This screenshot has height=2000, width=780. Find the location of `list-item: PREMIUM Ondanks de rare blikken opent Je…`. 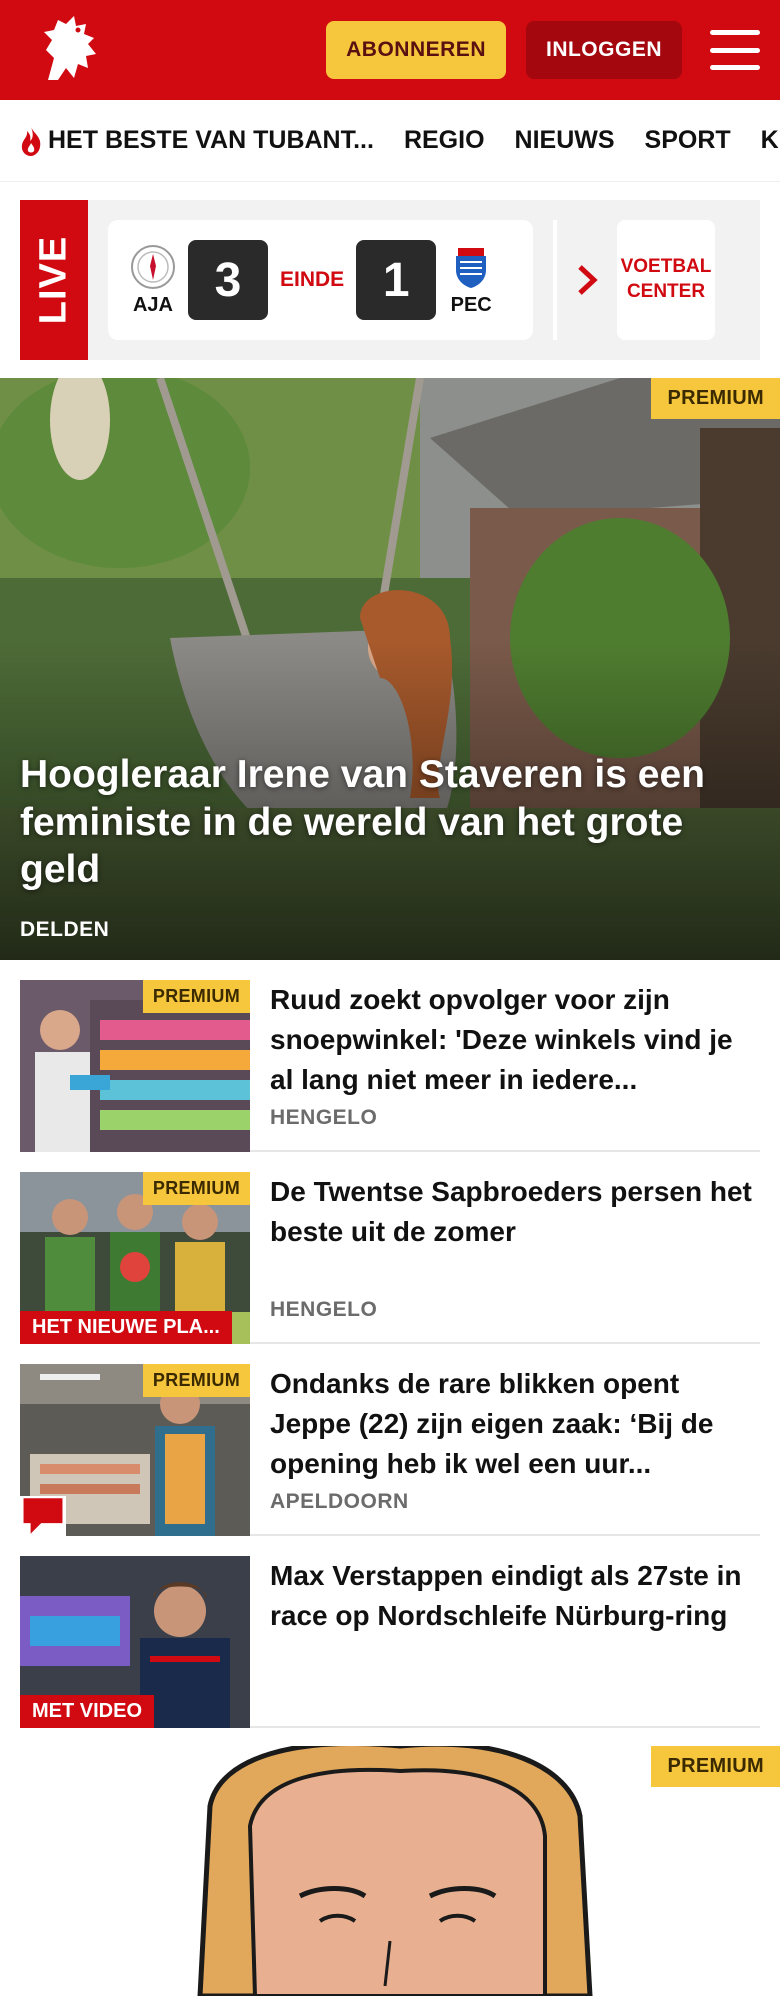

list-item: PREMIUM Ondanks de rare blikken opent Je… is located at coordinates (390, 1440).